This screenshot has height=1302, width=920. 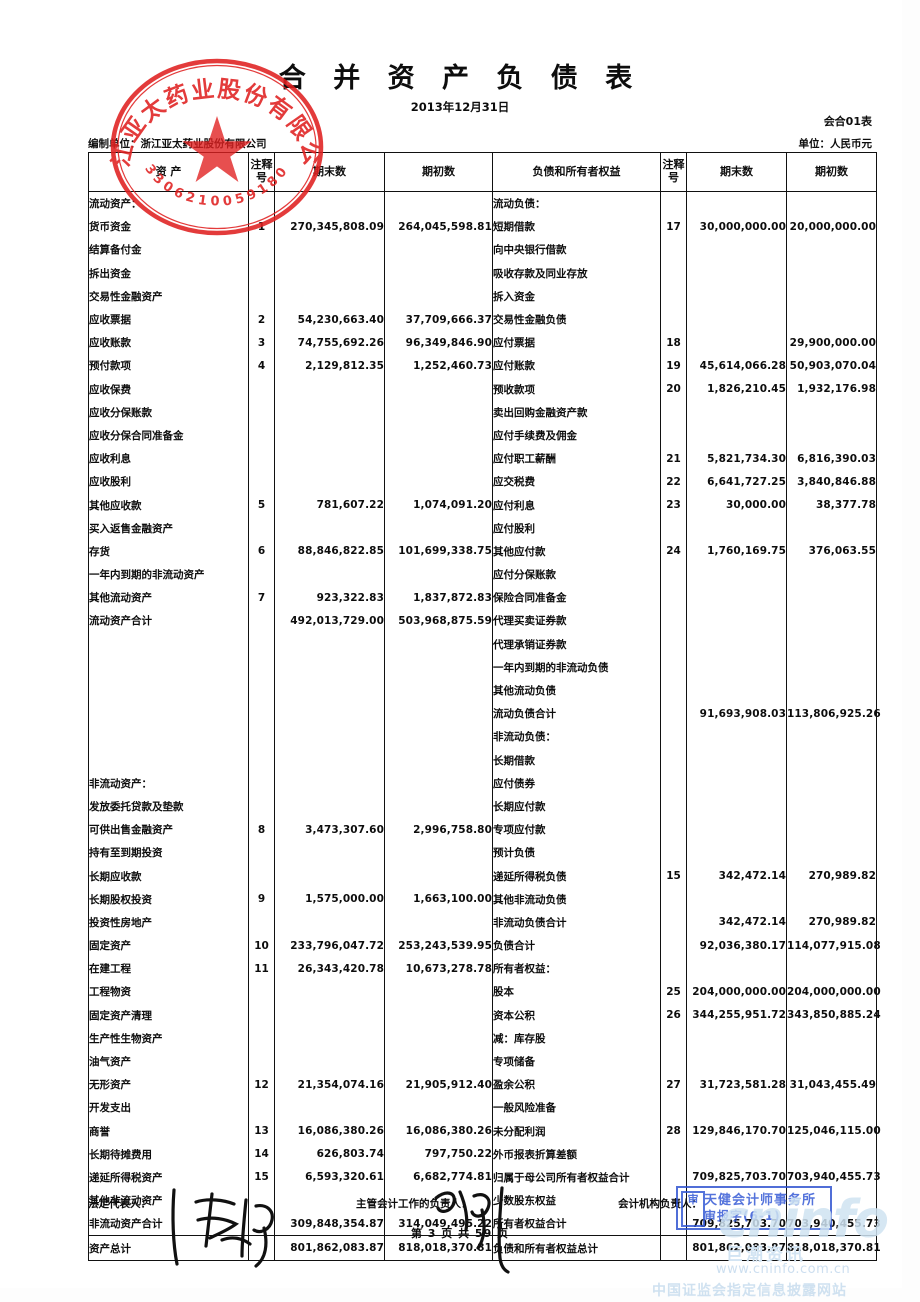 I want to click on liability-end-balance: 45,614,066.28, so click(x=736, y=366).